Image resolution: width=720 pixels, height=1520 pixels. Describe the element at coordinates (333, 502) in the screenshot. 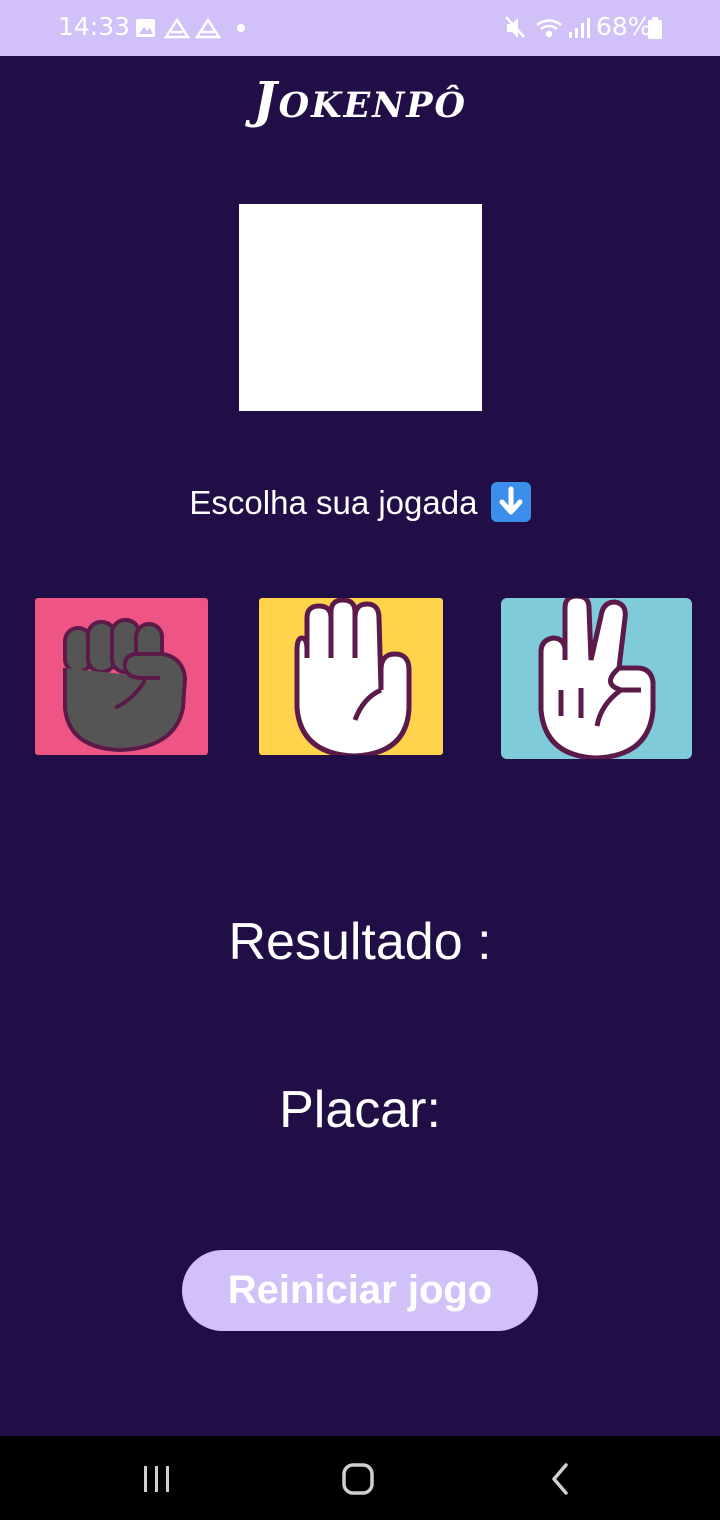

I see `prompt-text: Escolha sua jogada` at that location.